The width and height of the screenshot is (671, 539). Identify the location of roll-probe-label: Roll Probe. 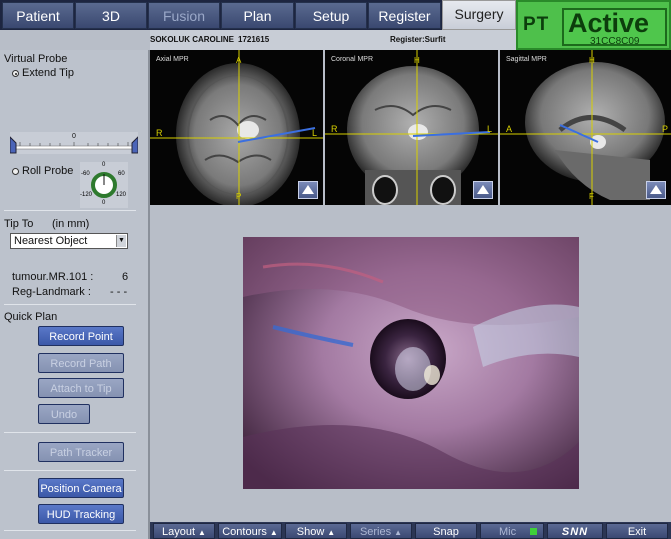
(48, 171).